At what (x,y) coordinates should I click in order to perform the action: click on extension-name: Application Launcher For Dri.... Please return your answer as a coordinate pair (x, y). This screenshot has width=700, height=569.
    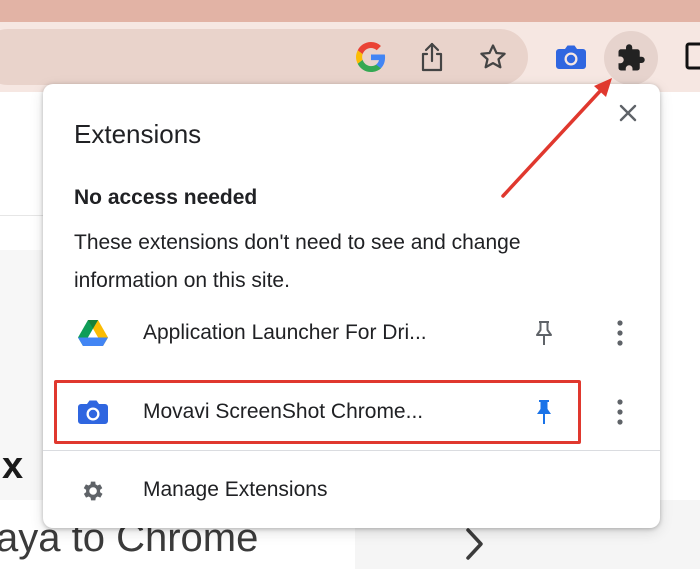
    Looking at the image, I should click on (285, 332).